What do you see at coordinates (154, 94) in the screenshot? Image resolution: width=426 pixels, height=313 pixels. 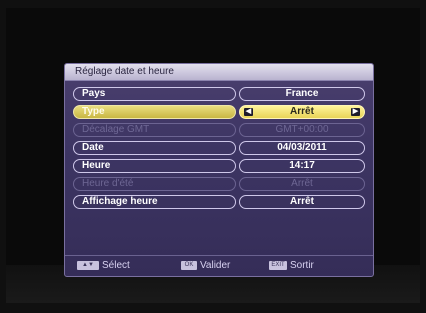 I see `setting-label: Pays` at bounding box center [154, 94].